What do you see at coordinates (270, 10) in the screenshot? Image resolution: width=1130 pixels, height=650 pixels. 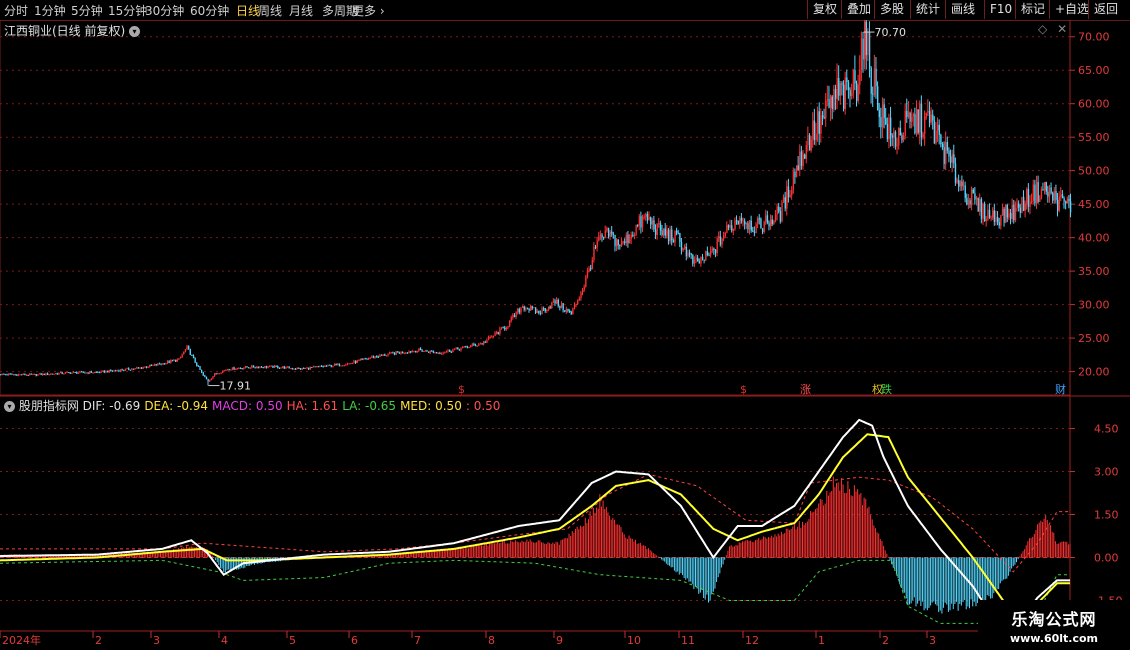 I see `tab-timeframe-7: 周线` at bounding box center [270, 10].